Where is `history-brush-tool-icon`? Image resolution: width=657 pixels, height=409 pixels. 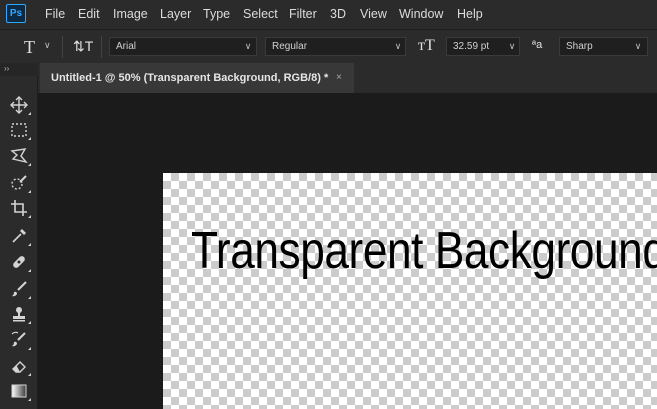 history-brush-tool-icon is located at coordinates (19, 340).